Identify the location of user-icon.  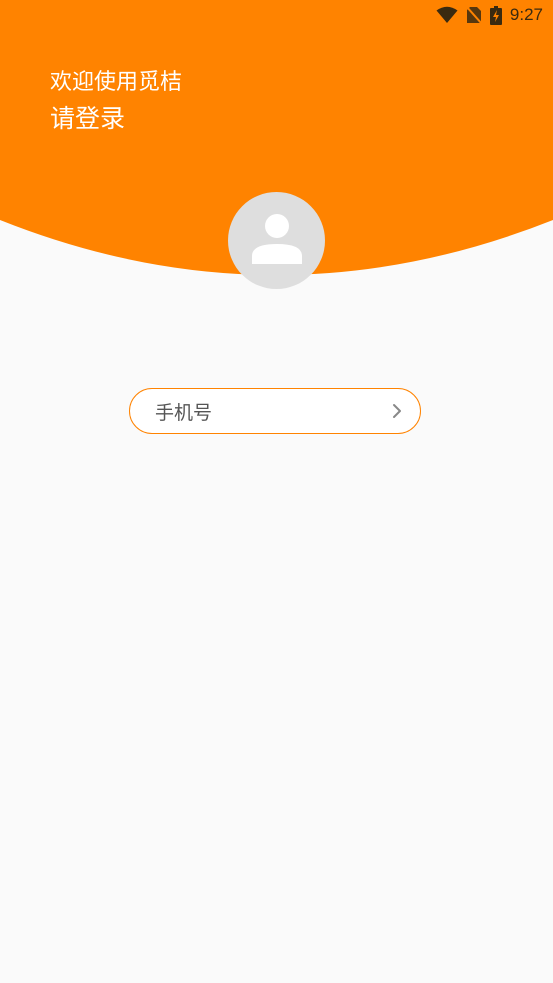
(277, 241).